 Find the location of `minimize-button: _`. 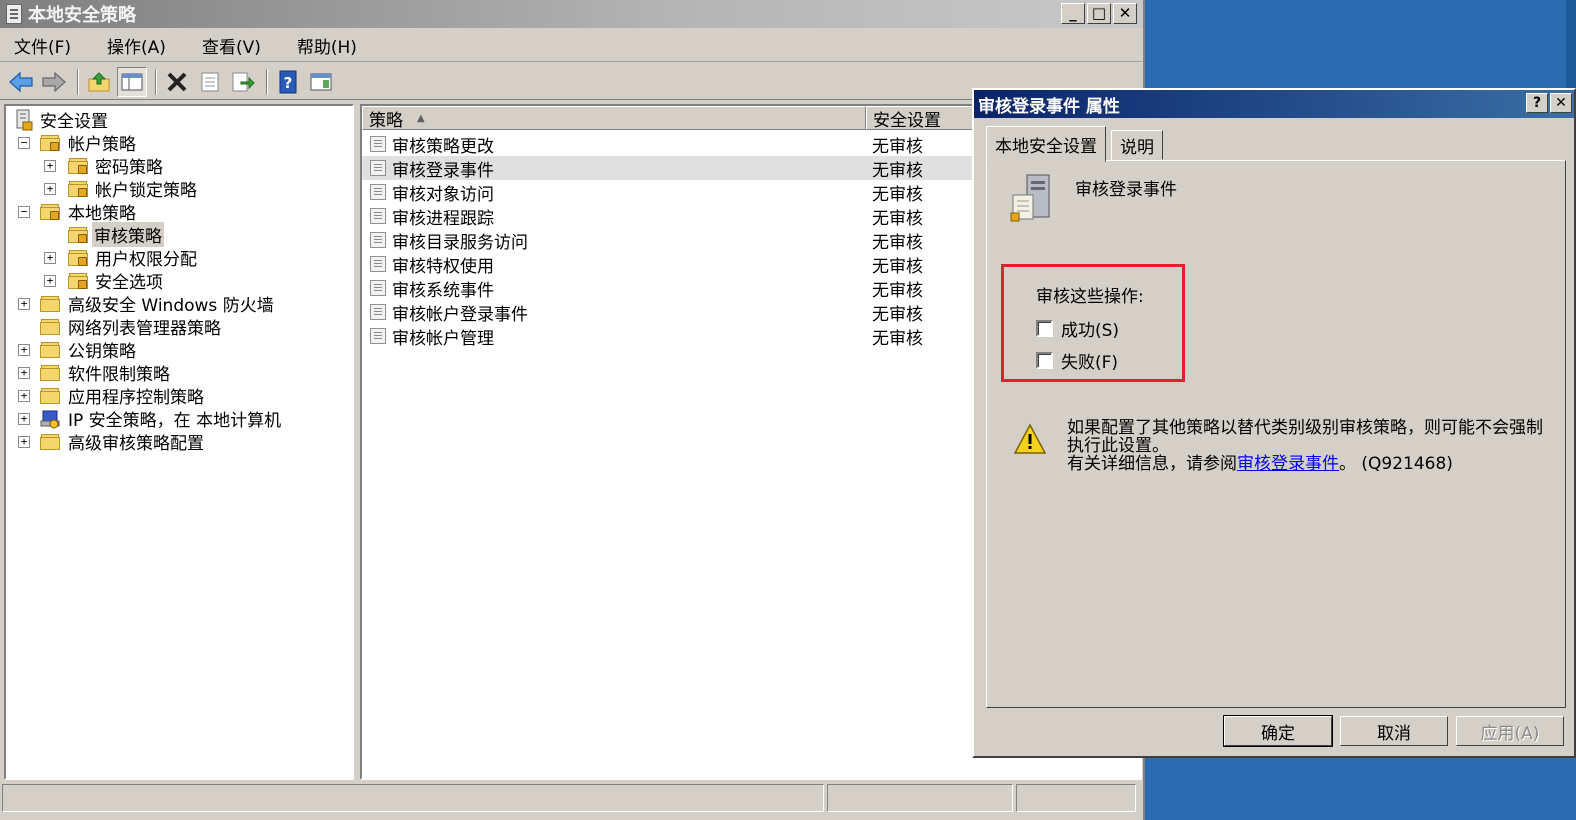

minimize-button: _ is located at coordinates (1073, 13).